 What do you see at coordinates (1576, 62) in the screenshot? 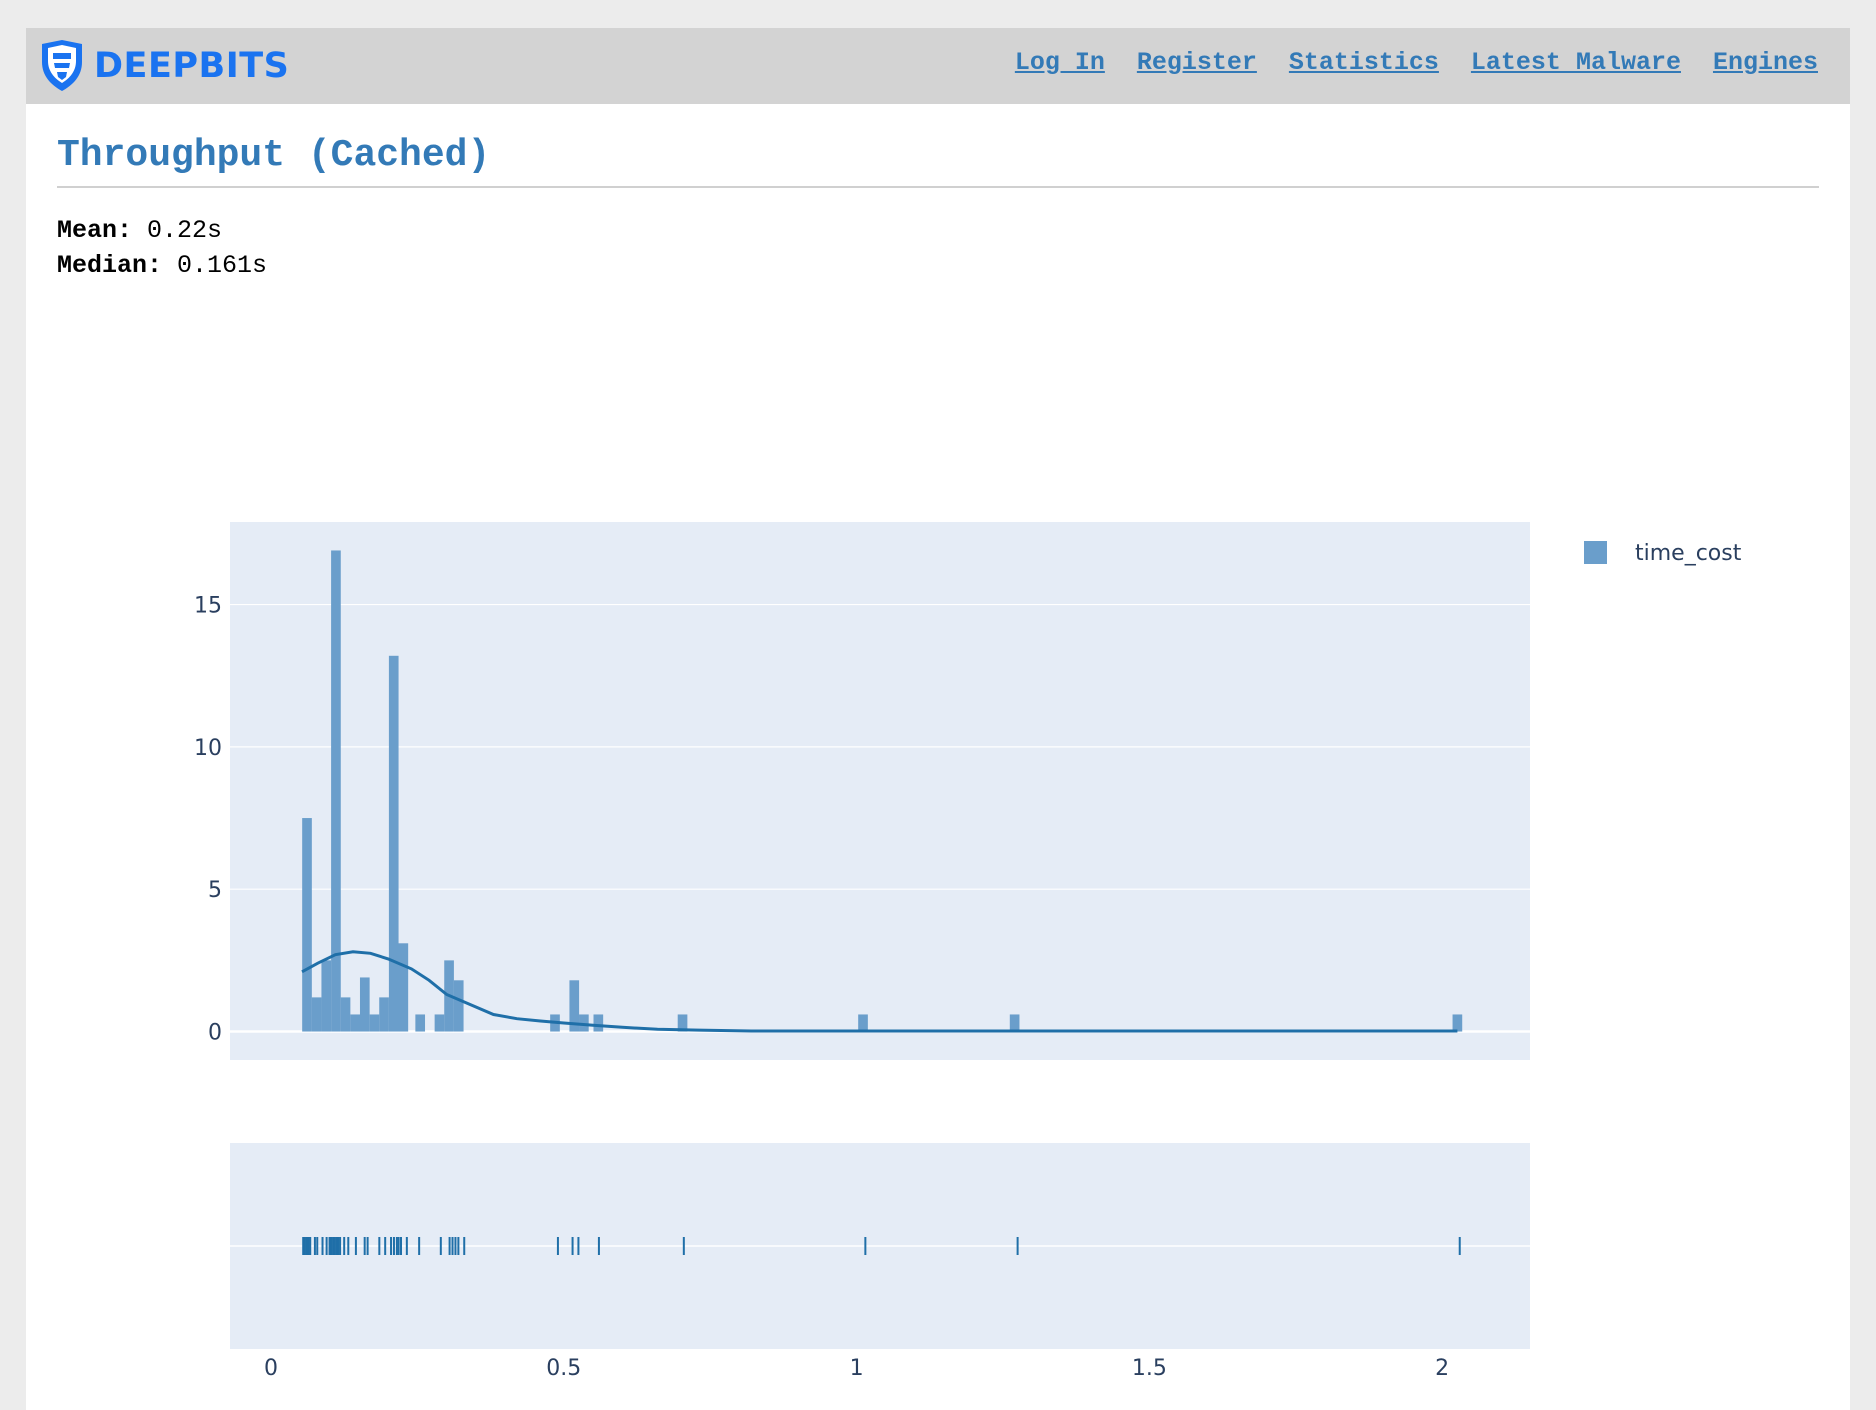
I see `nav-link-latest-malware: Latest Malware` at bounding box center [1576, 62].